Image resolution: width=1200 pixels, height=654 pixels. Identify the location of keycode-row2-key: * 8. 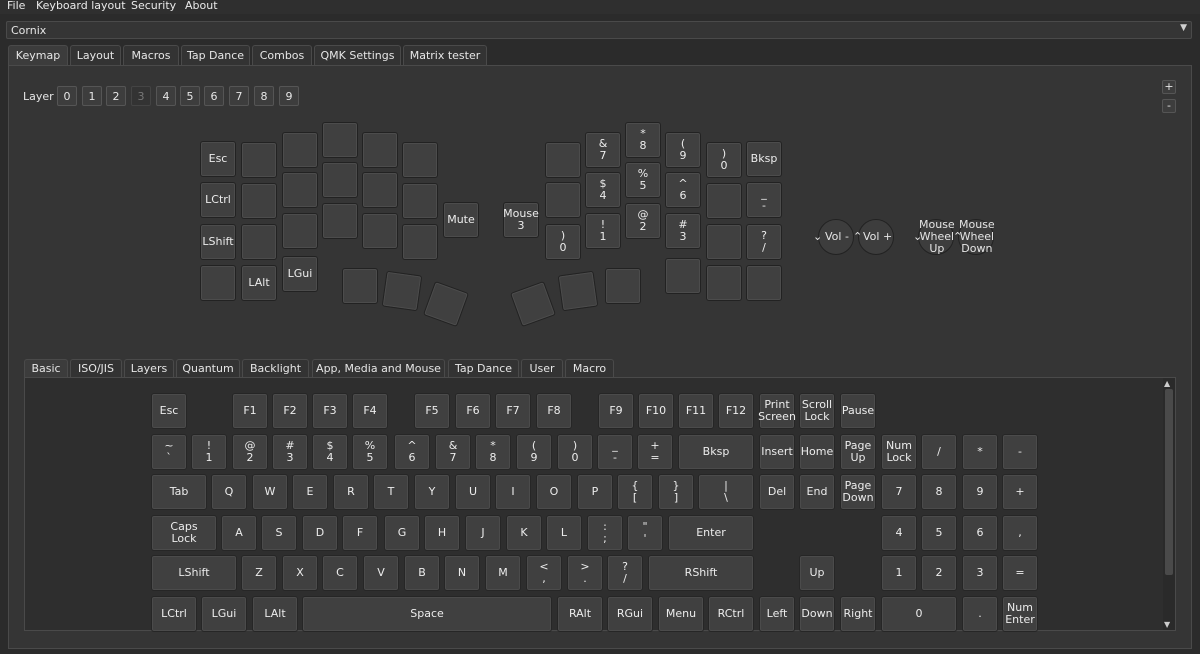
(493, 452).